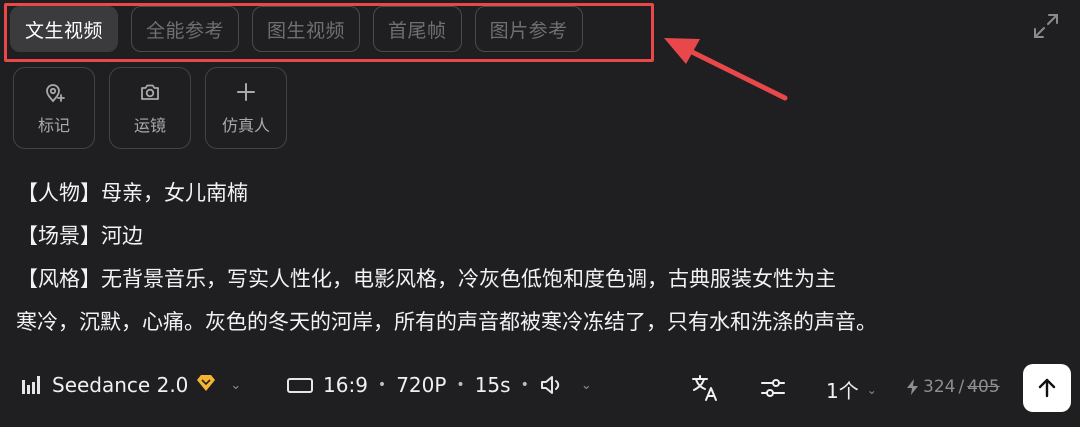  Describe the element at coordinates (31, 385) in the screenshot. I see `bars-icon` at that location.